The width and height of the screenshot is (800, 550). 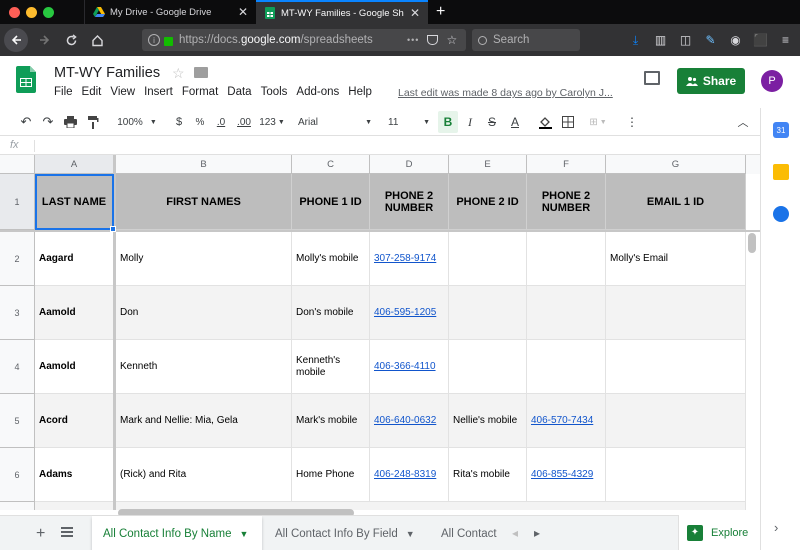 I want to click on close-window-button, so click(x=14, y=12).